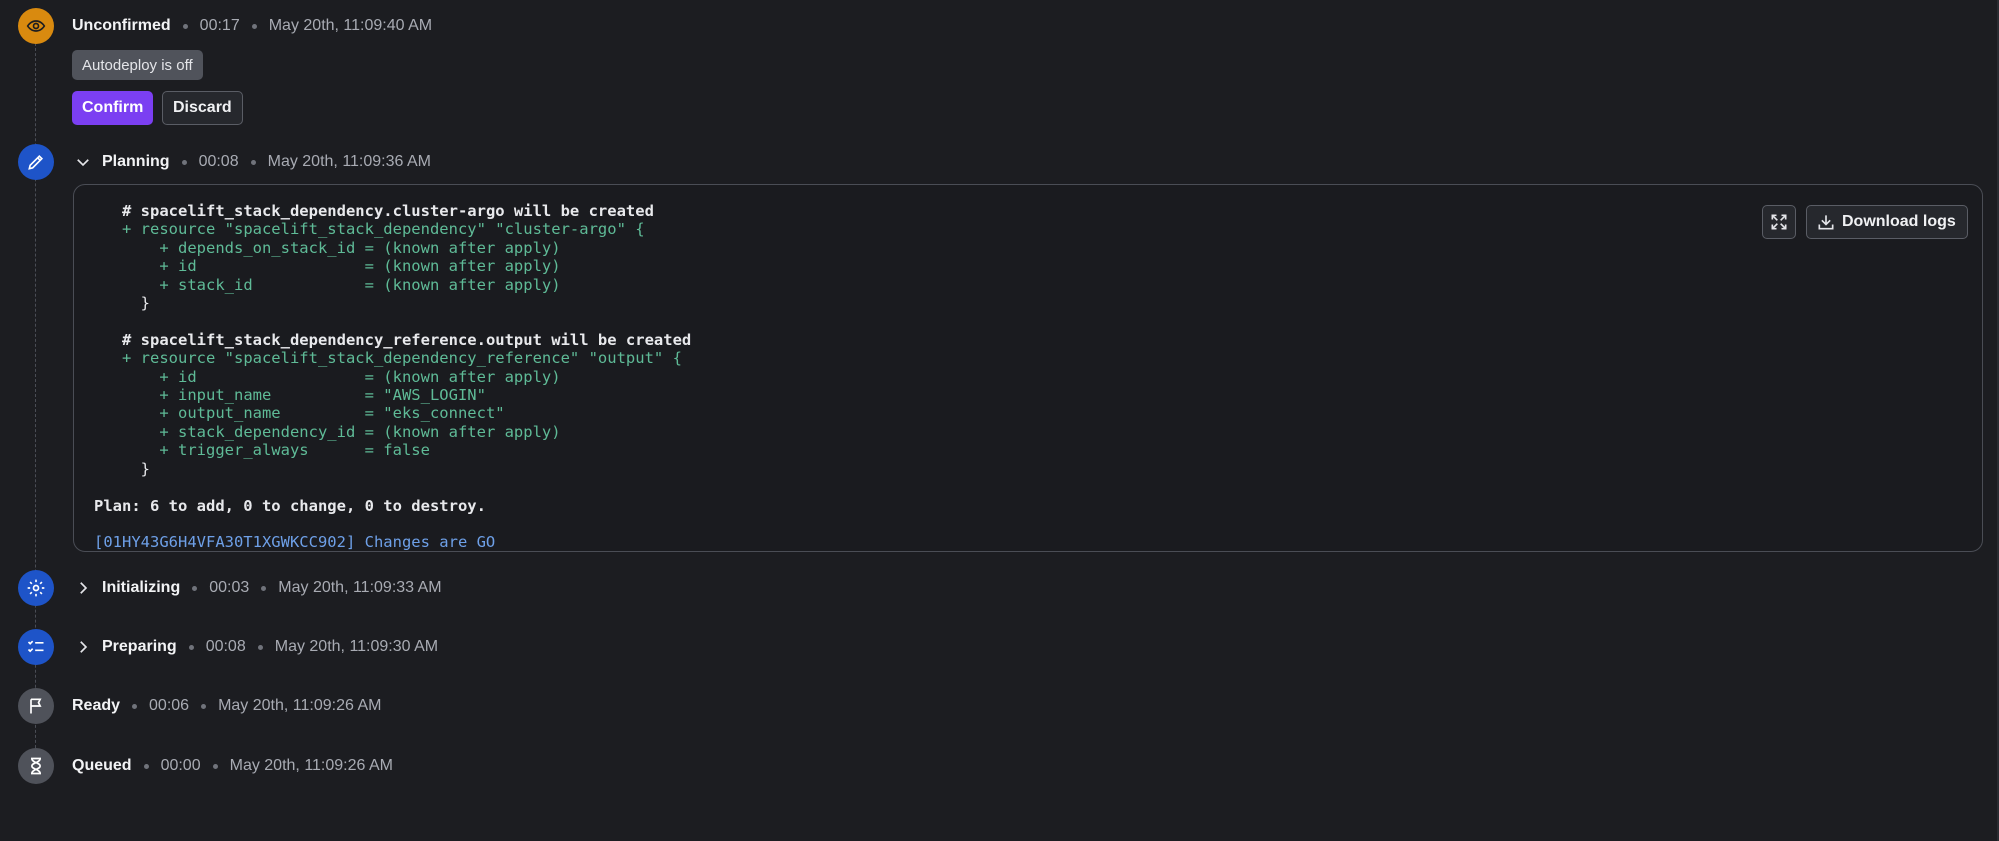 This screenshot has width=1999, height=841. What do you see at coordinates (141, 587) in the screenshot?
I see `step-name: Initializing` at bounding box center [141, 587].